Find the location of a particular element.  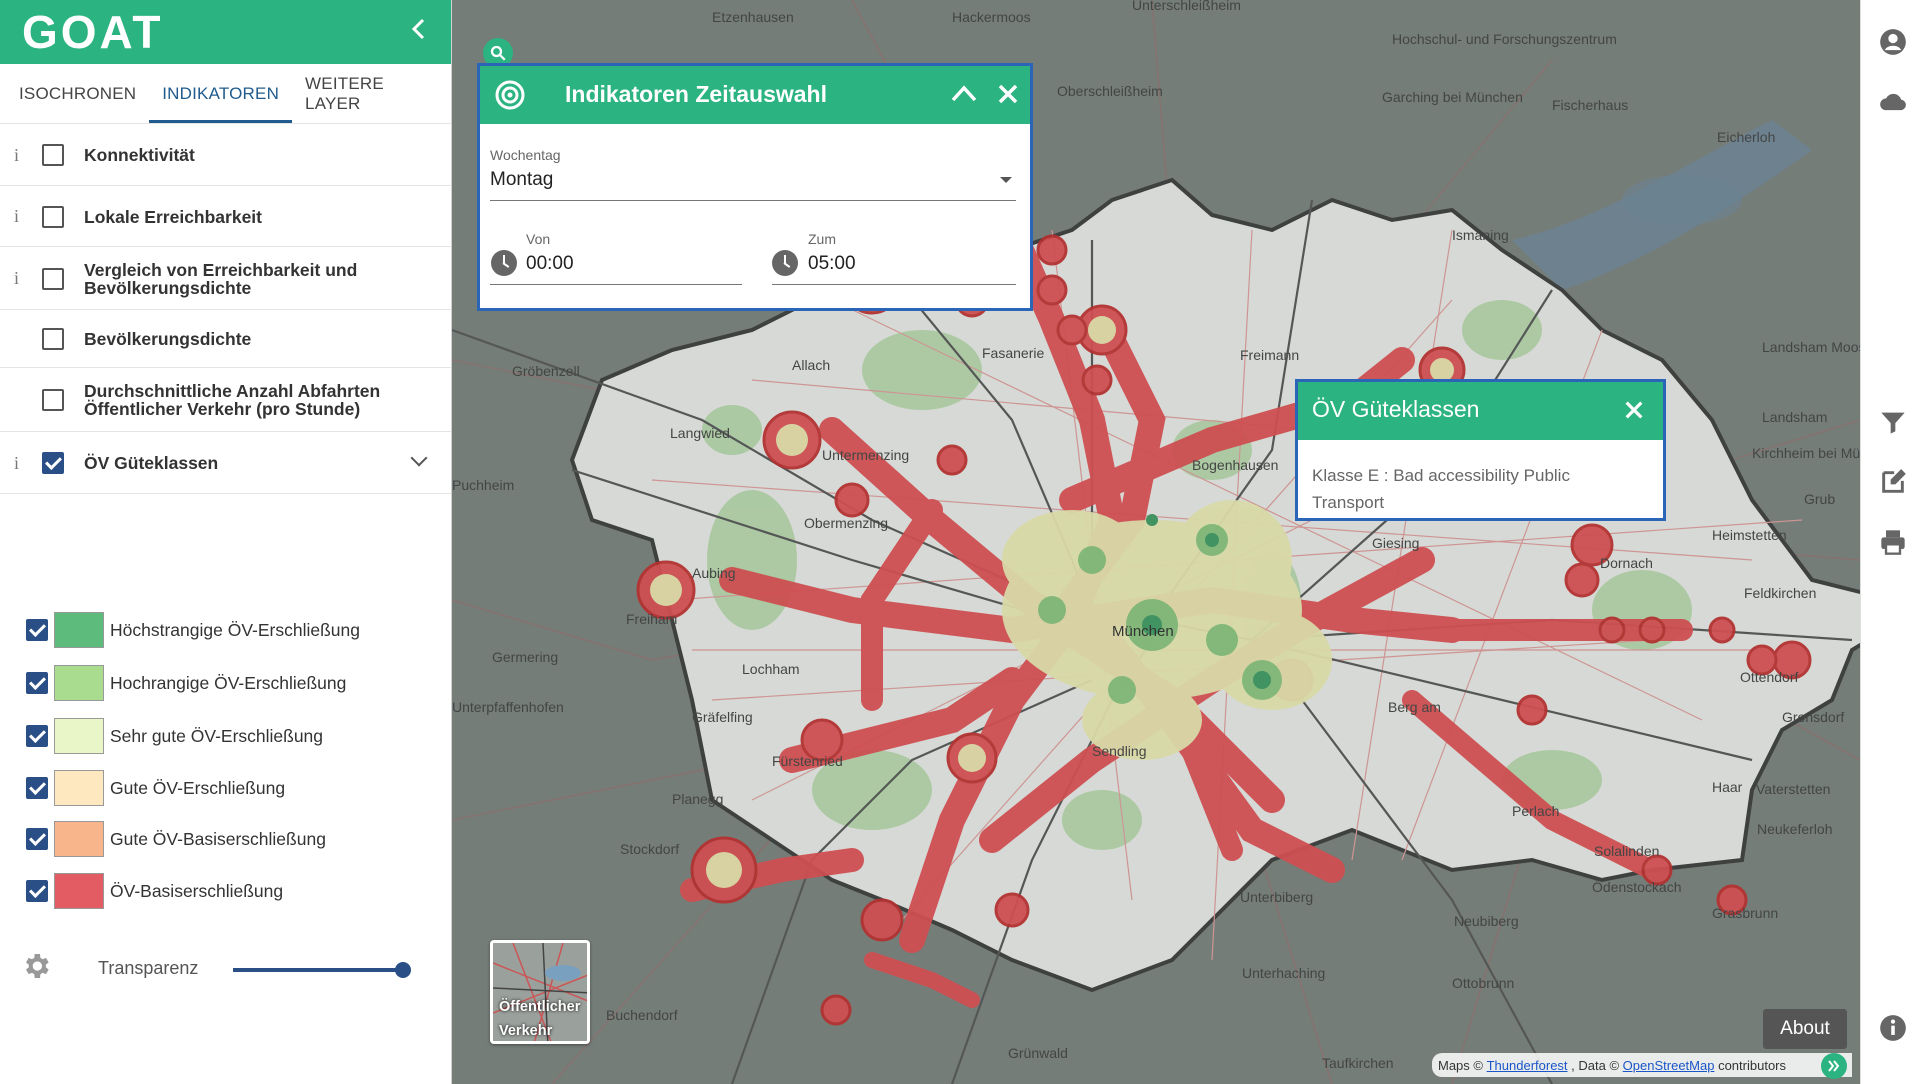

indicator-label: Bevölkerungsdichte is located at coordinates (168, 339).